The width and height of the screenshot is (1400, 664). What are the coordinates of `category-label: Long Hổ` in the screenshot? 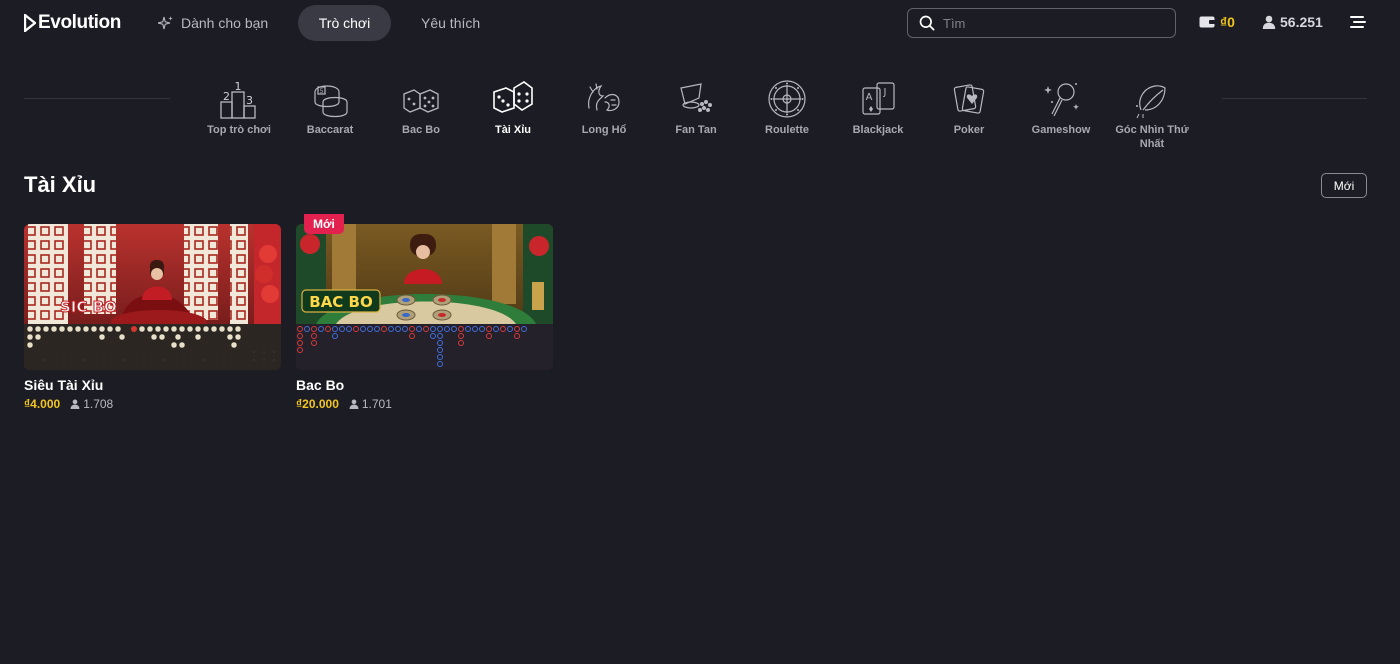 It's located at (604, 130).